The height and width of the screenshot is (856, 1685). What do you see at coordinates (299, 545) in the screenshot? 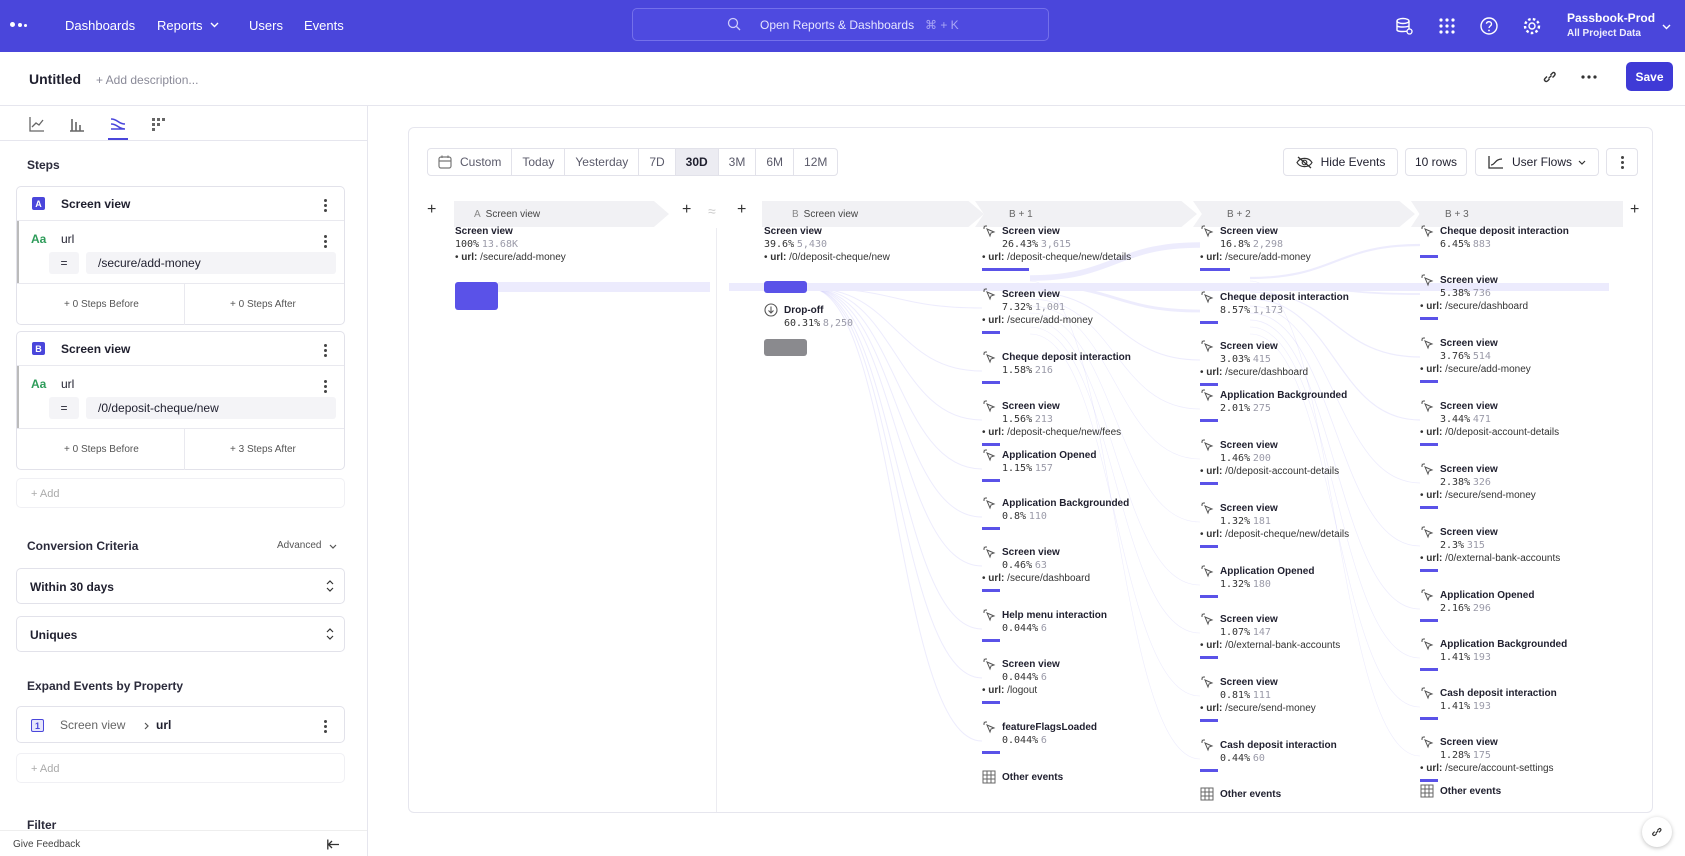
I see `advanced-toggle: Advanced` at bounding box center [299, 545].